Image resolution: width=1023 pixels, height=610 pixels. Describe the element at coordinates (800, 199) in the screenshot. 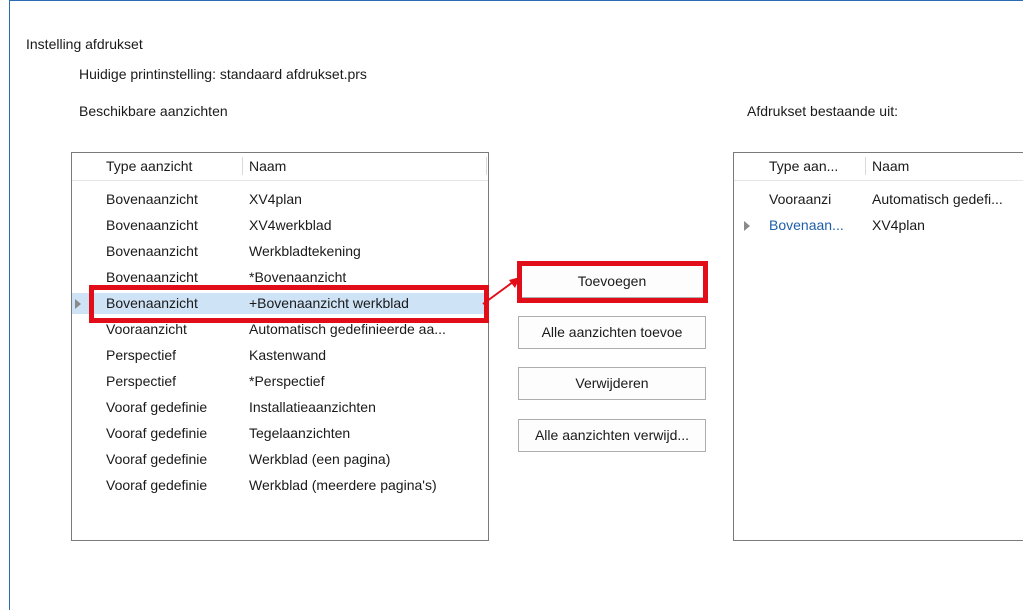

I see `view-type: Vooraanzi` at that location.